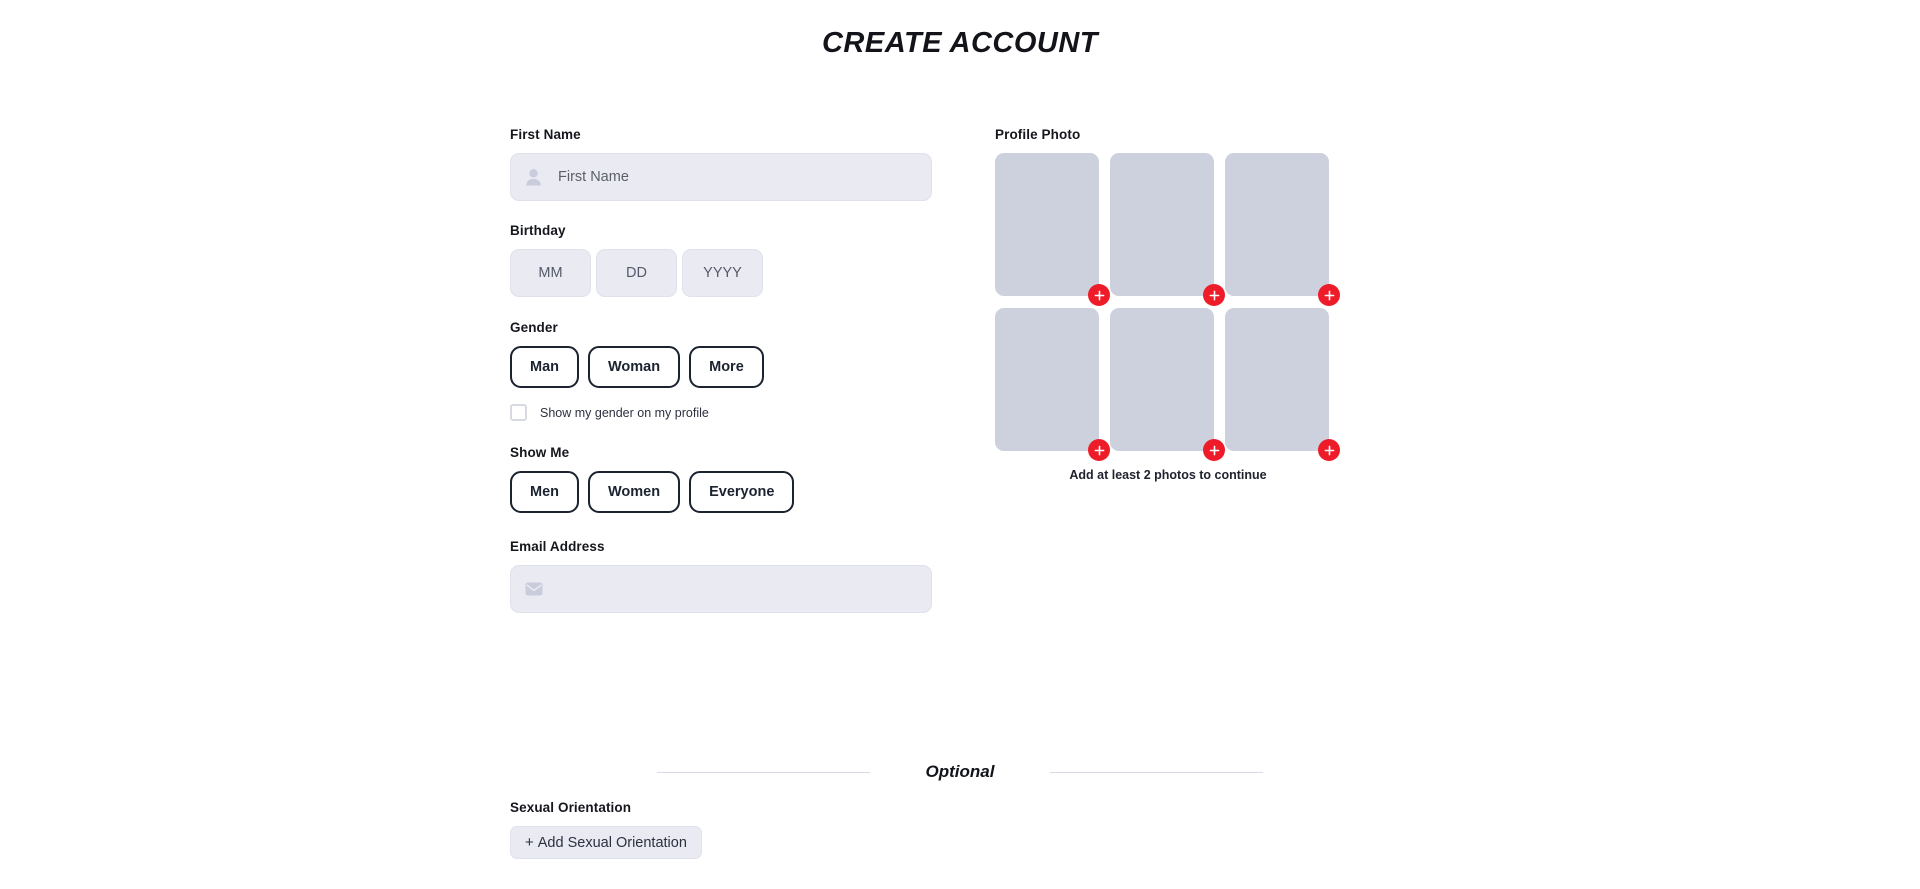  What do you see at coordinates (722, 273) in the screenshot?
I see `birthday-year-input: YYYY` at bounding box center [722, 273].